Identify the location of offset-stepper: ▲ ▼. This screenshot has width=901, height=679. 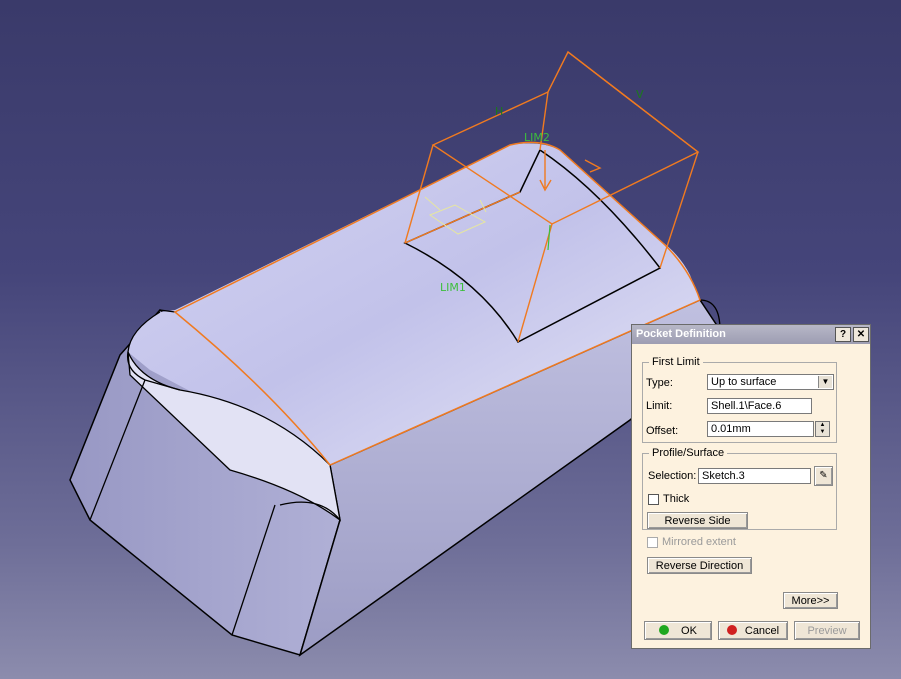
(822, 429).